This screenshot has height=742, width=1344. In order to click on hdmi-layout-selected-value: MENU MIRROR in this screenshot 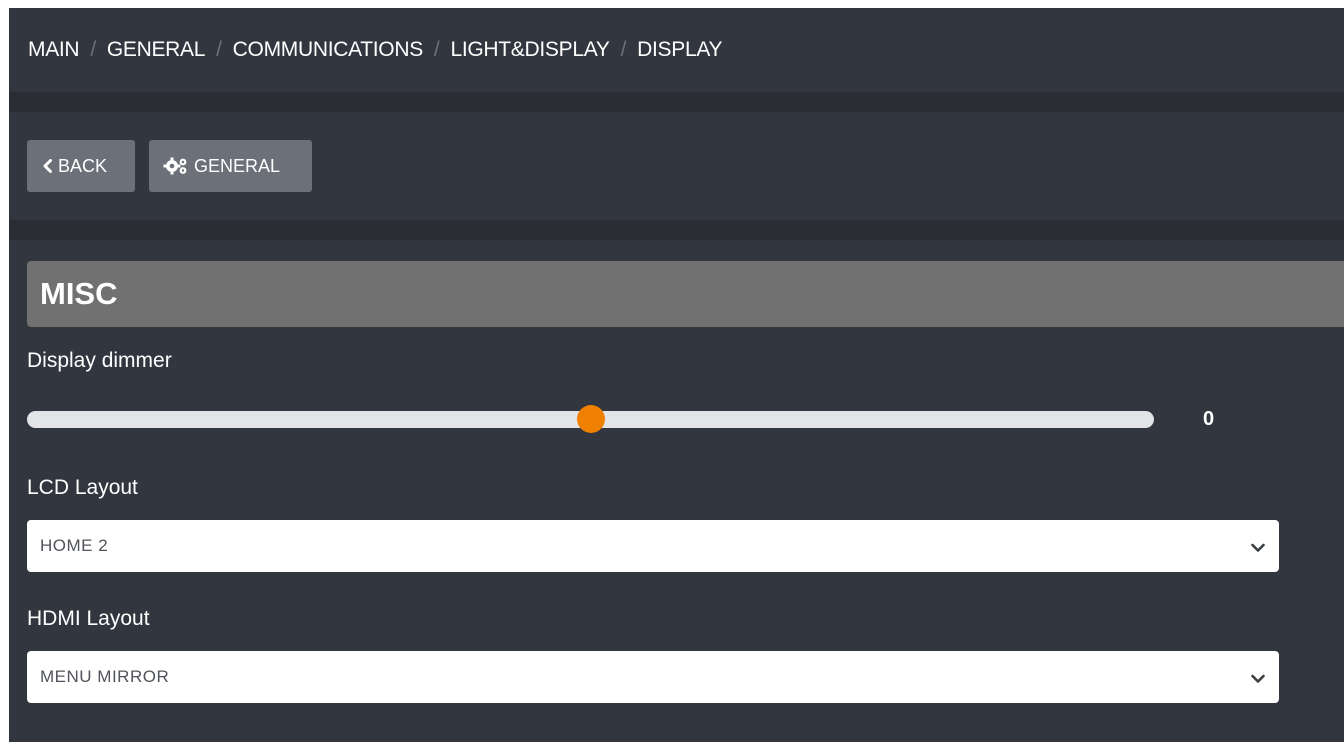, I will do `click(105, 676)`.